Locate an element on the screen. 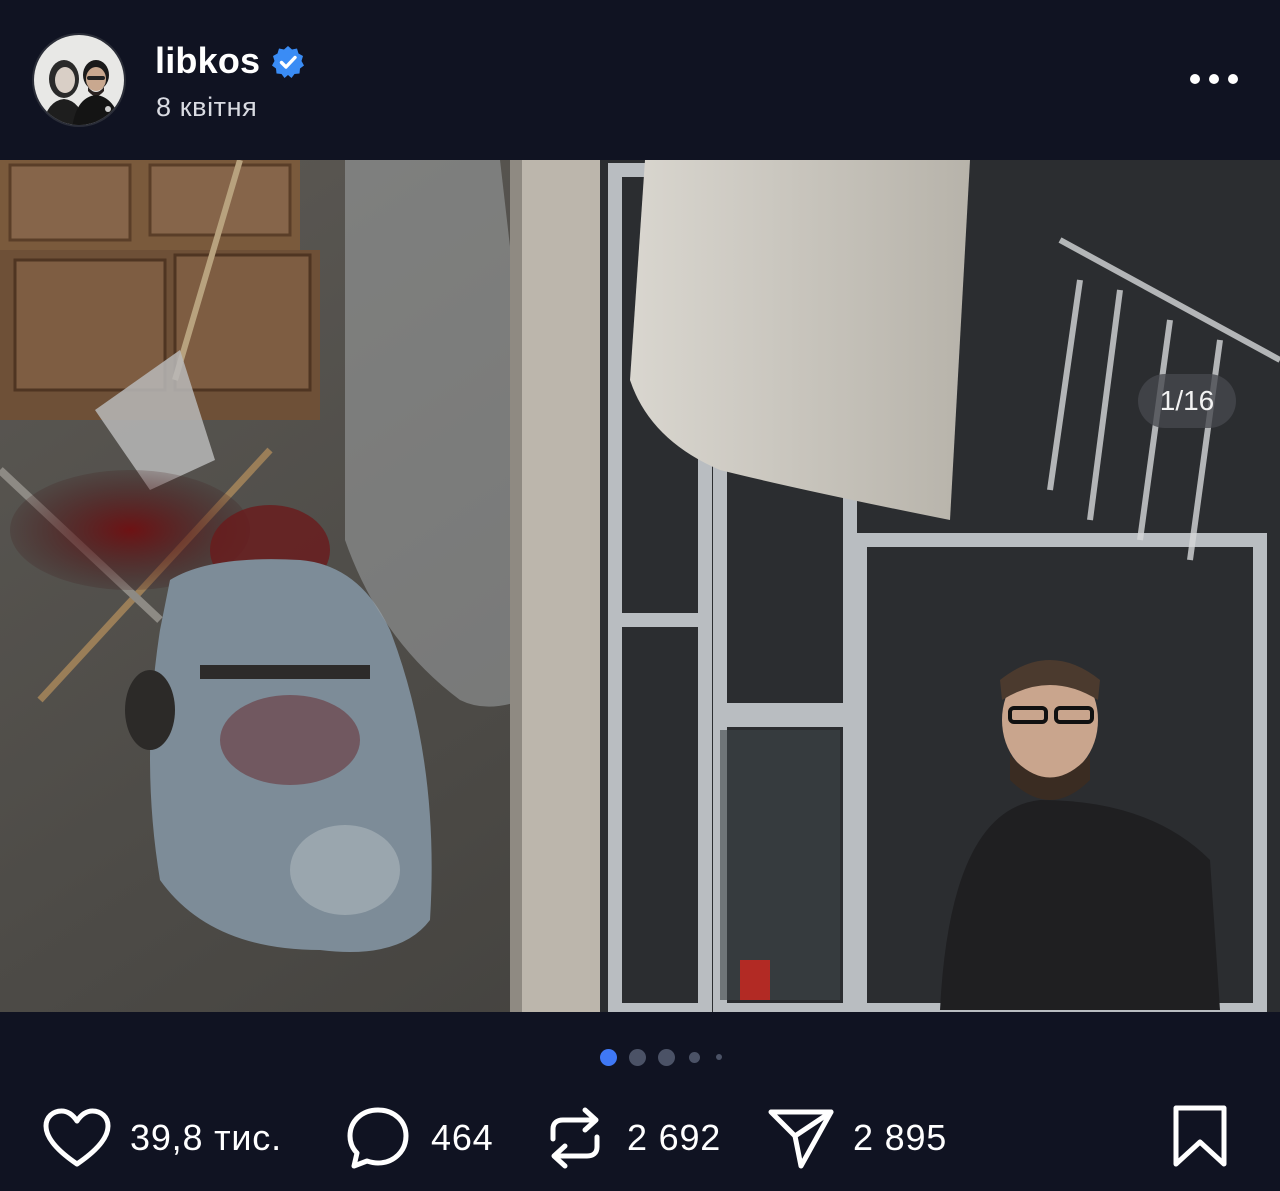  bookmark-button is located at coordinates (1200, 1138).